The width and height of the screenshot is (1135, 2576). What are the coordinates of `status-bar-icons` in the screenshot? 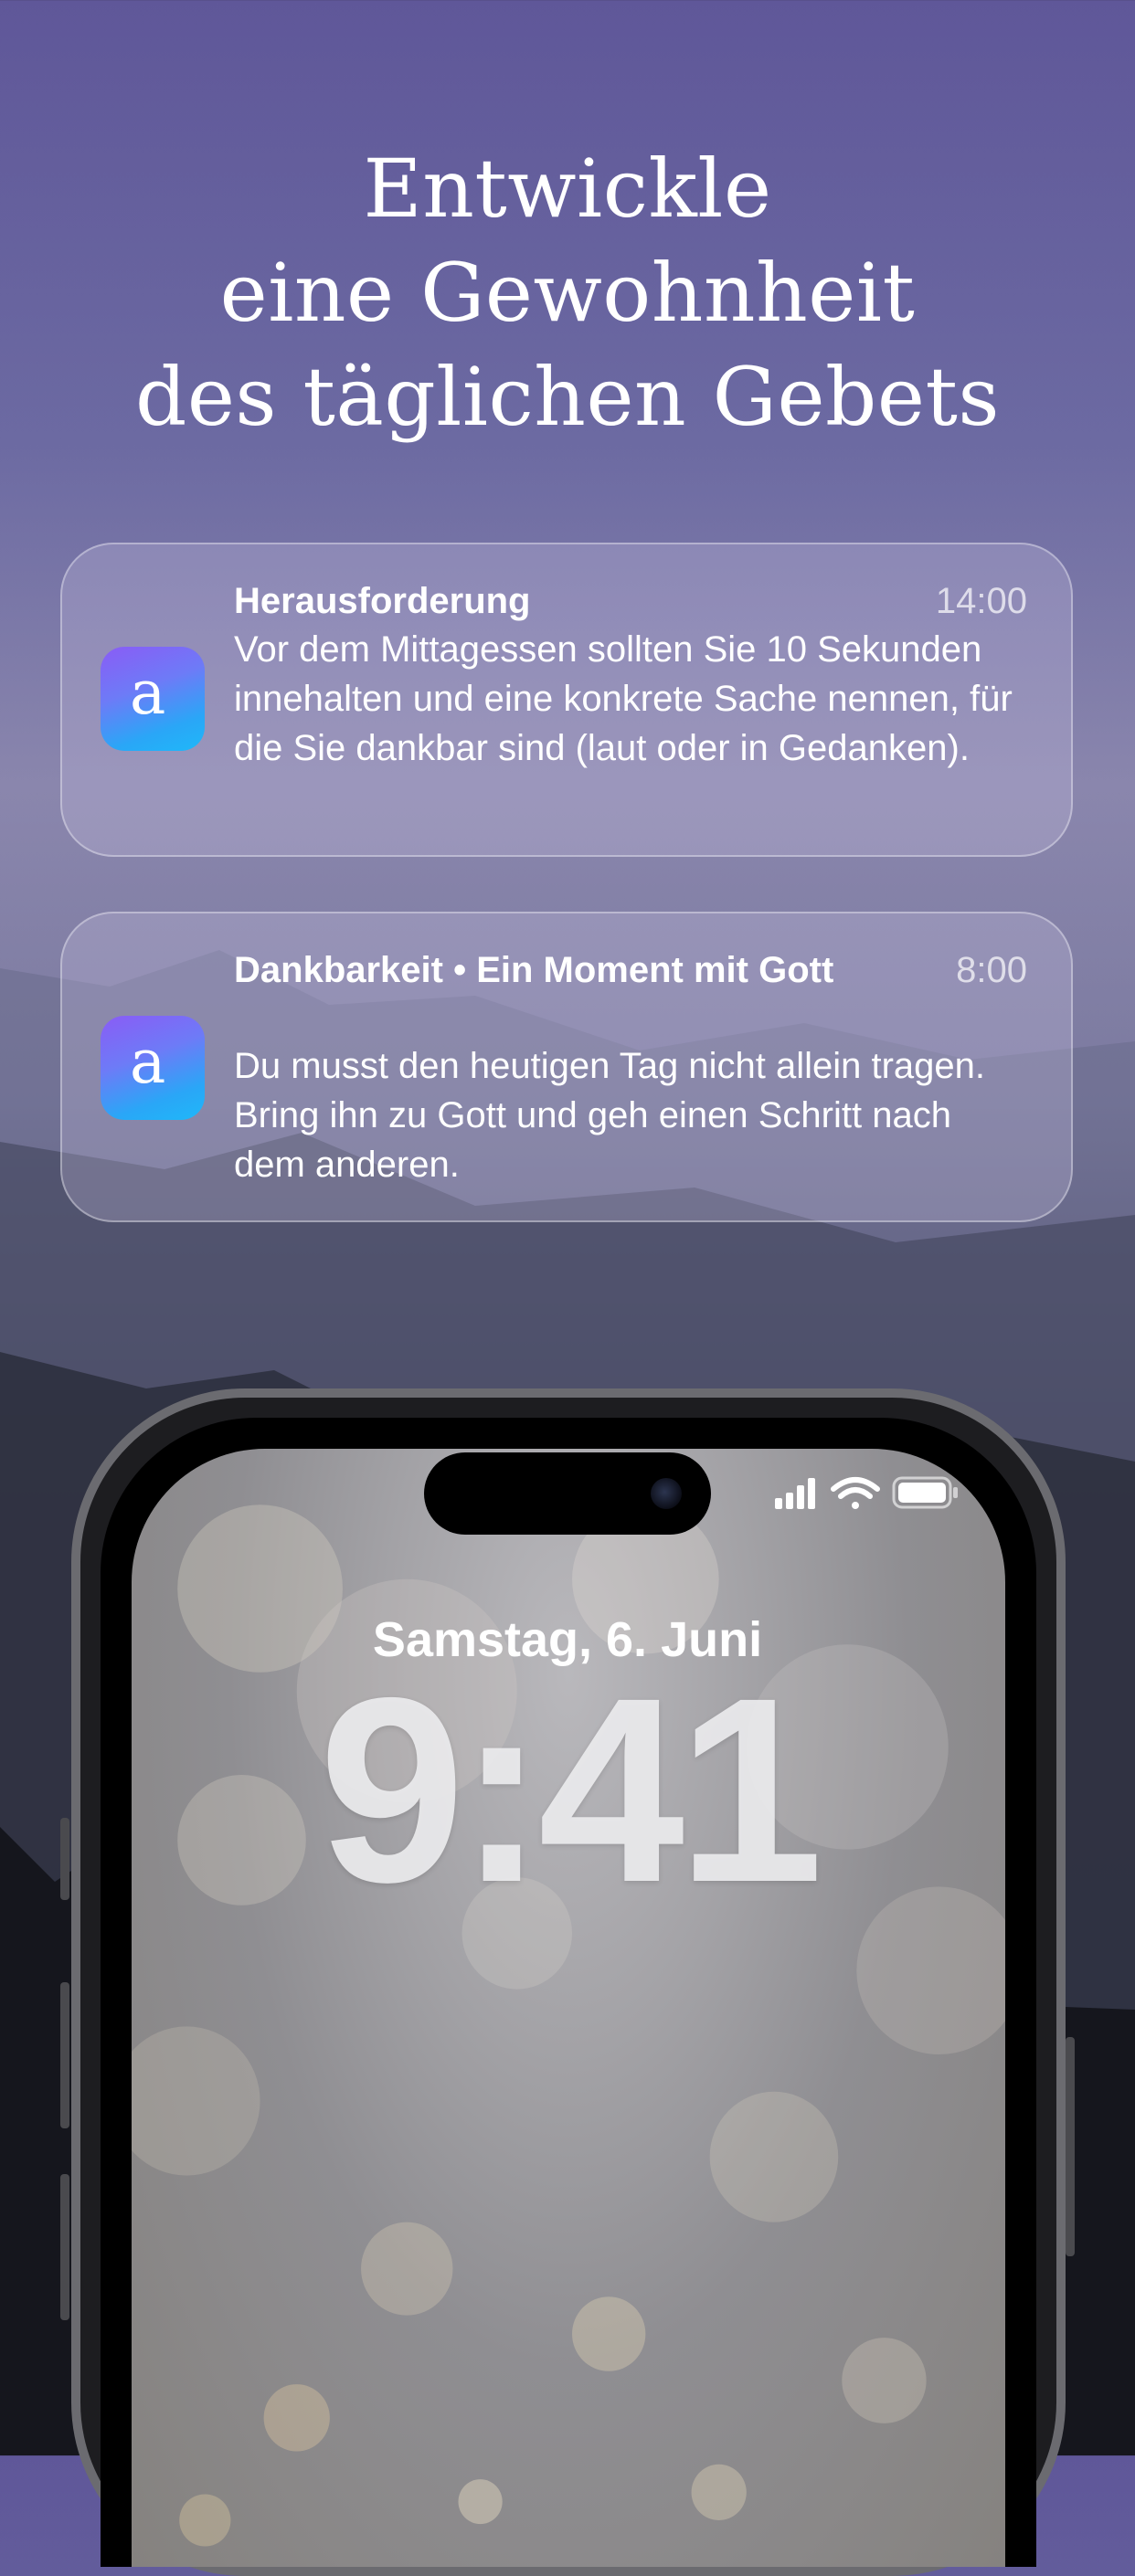 It's located at (866, 1492).